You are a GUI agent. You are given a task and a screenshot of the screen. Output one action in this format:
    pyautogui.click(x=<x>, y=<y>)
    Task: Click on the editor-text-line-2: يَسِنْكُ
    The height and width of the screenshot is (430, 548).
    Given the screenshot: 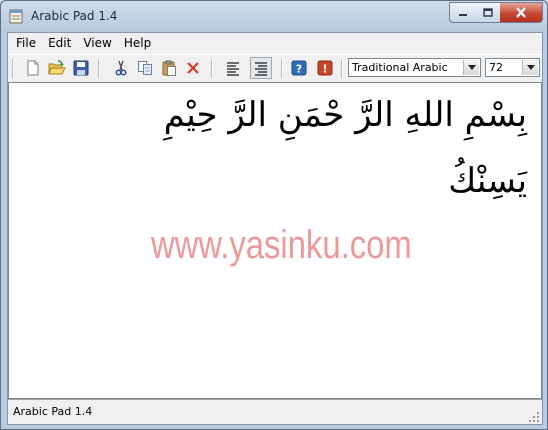 What is the action you would take?
    pyautogui.click(x=487, y=181)
    